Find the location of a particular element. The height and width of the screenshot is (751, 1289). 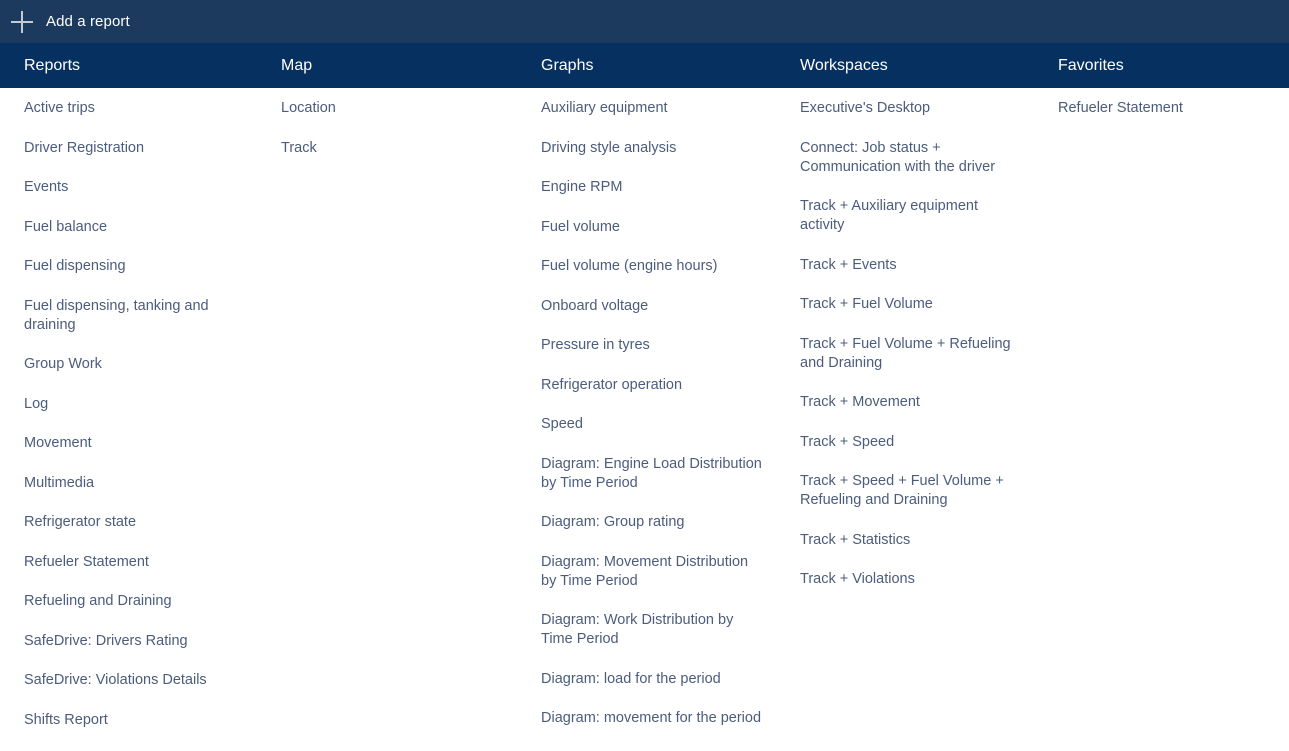

column-title-map: Map is located at coordinates (297, 65).